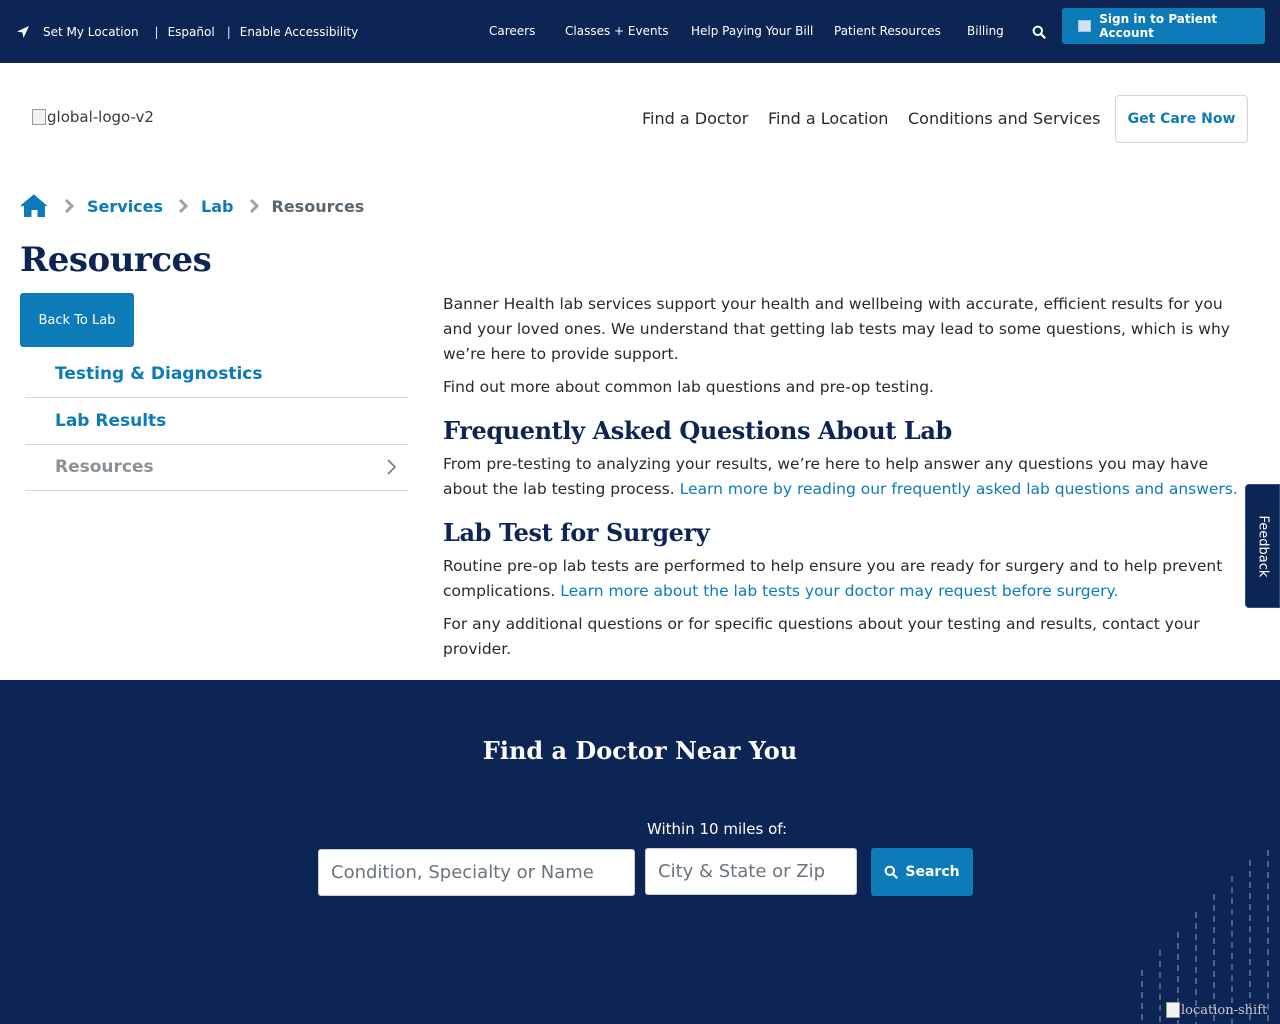 This screenshot has height=1024, width=1280. I want to click on utility-link-patient-resources: Patient Resources, so click(887, 31).